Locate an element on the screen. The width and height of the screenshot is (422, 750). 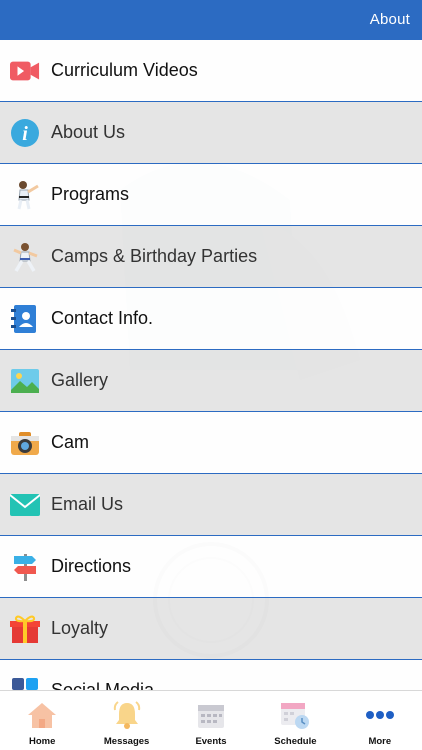
menu-item-contact-info: Contact Info. is located at coordinates (211, 319).